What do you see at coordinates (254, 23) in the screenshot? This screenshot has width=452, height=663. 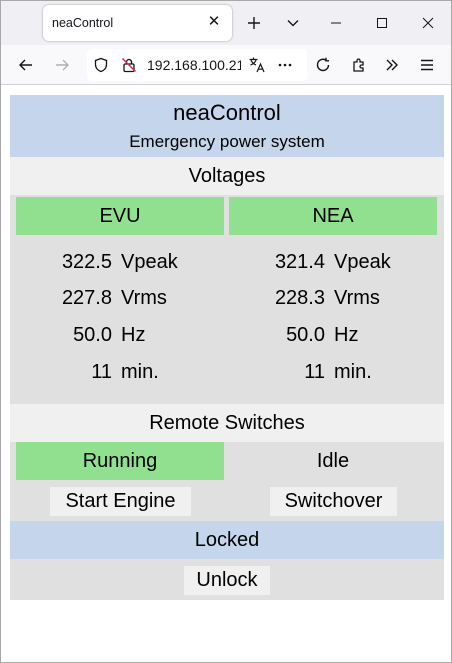 I see `new-tab-icon` at bounding box center [254, 23].